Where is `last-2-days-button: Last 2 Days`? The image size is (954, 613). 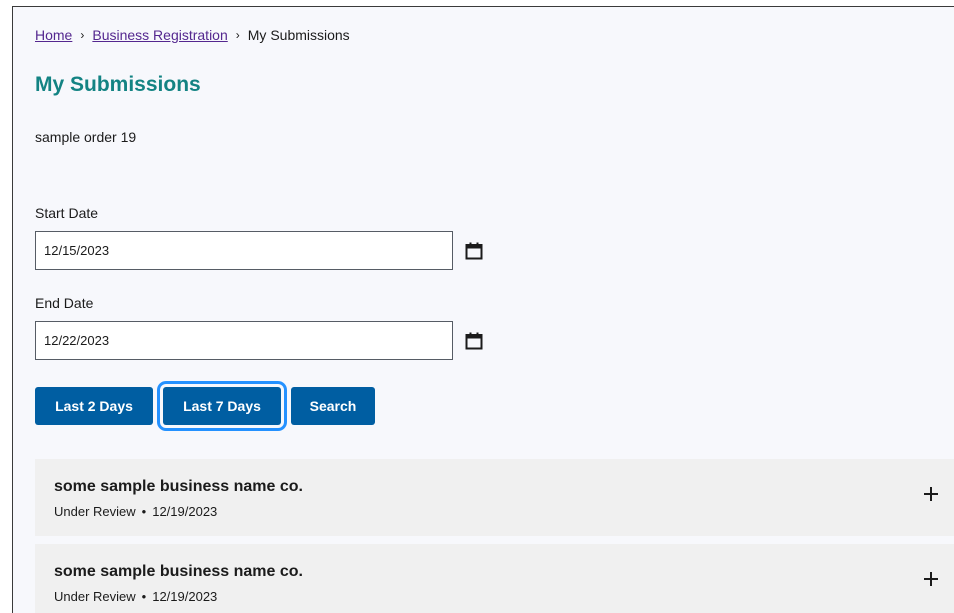
last-2-days-button: Last 2 Days is located at coordinates (94, 406).